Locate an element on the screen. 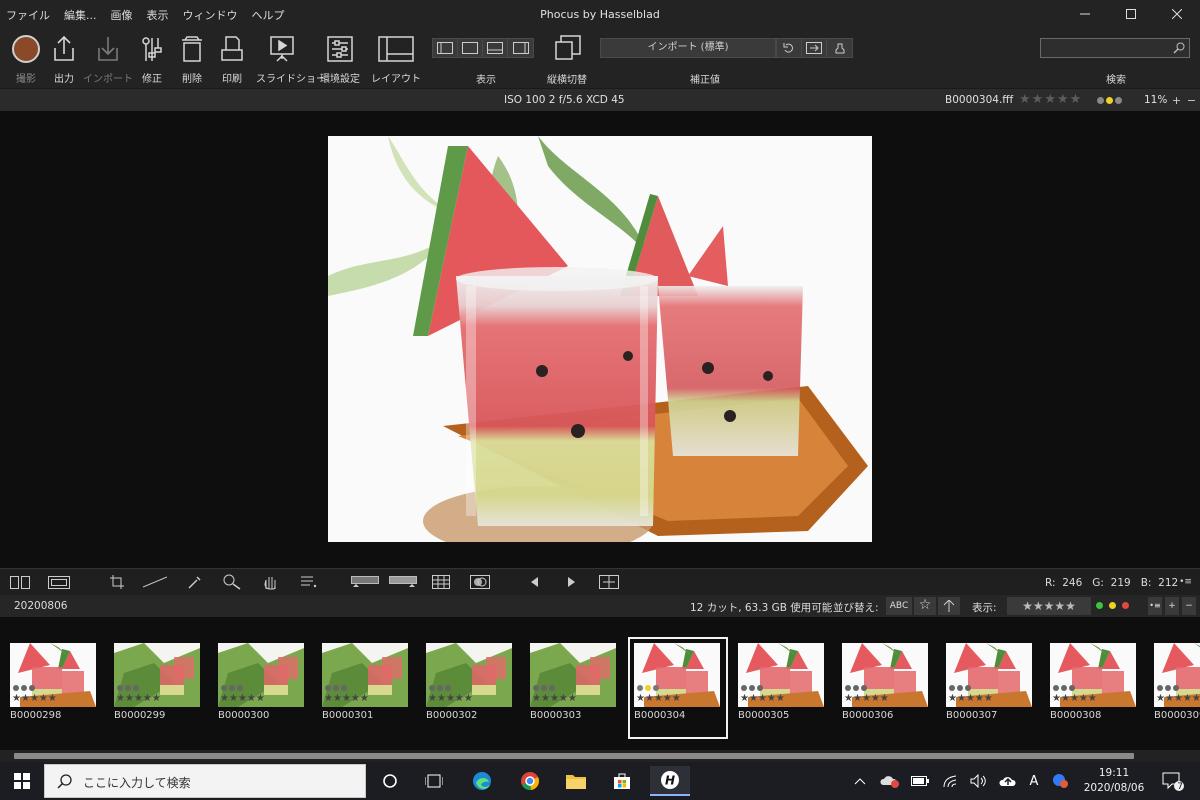 This screenshot has height=800, width=1200. system-clock: 19:11 2020/08/06 is located at coordinates (1114, 781).